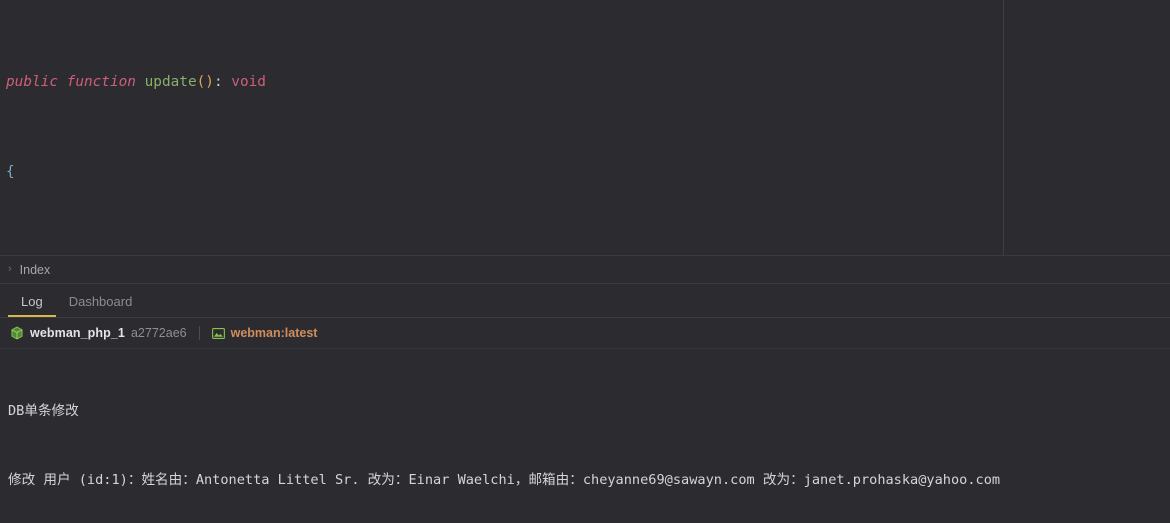 This screenshot has height=523, width=1170. I want to click on image-name: webman:latest, so click(274, 333).